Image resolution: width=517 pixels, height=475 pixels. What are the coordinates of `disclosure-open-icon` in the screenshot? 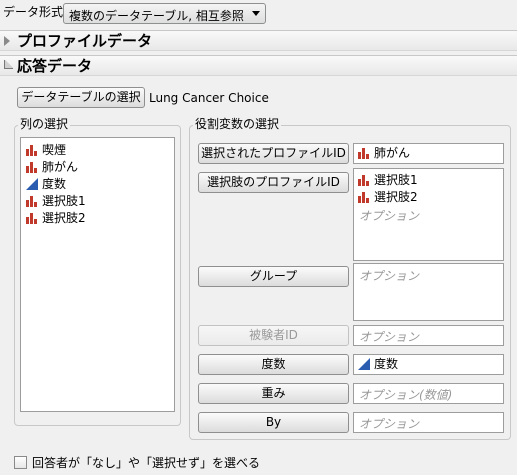 It's located at (8, 64).